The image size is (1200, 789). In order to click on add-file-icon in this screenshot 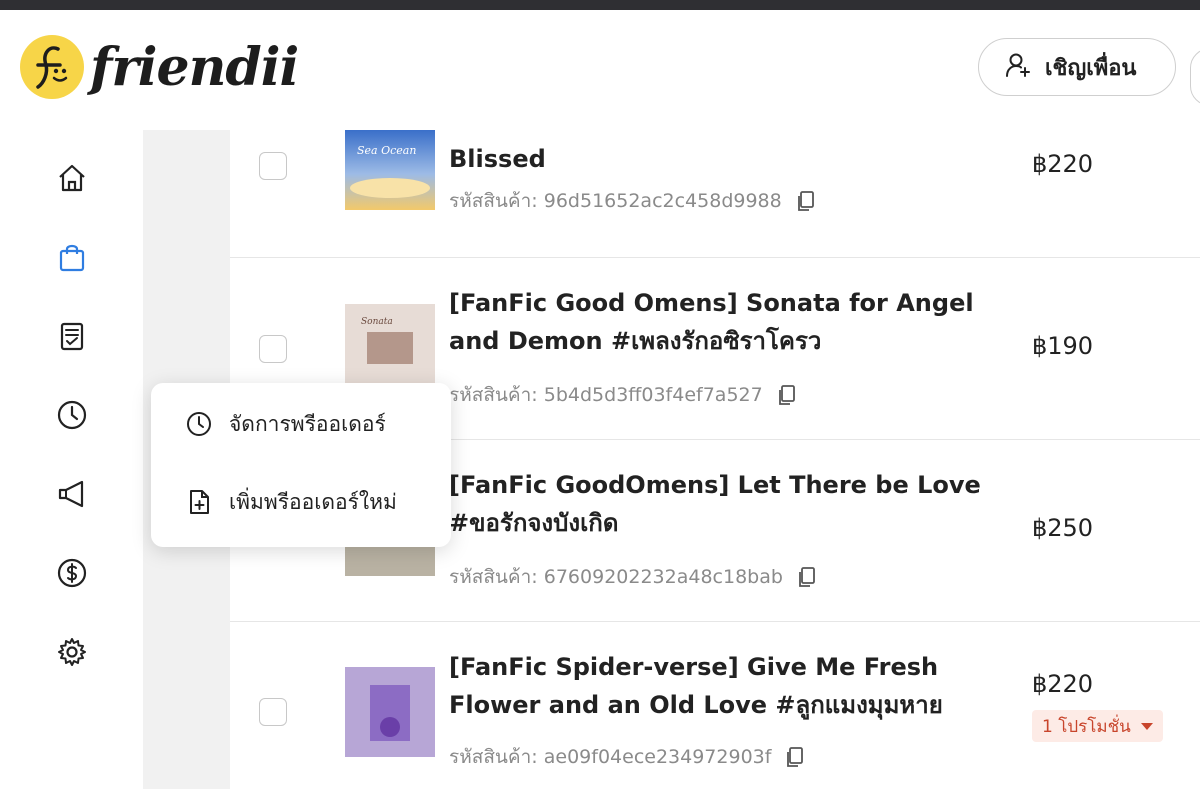, I will do `click(199, 502)`.